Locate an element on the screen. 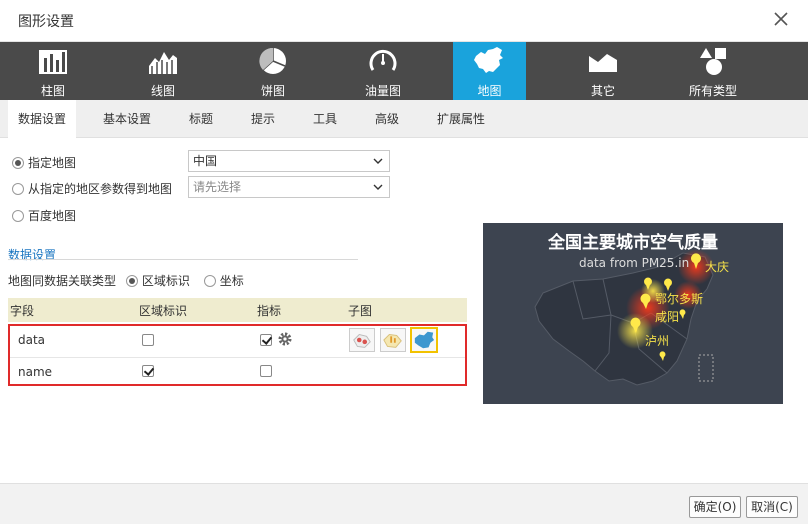 This screenshot has width=808, height=524. settings-tabs: 数据设置 基本设置 标题 提示 工具 高级 扩展属性 is located at coordinates (404, 119).